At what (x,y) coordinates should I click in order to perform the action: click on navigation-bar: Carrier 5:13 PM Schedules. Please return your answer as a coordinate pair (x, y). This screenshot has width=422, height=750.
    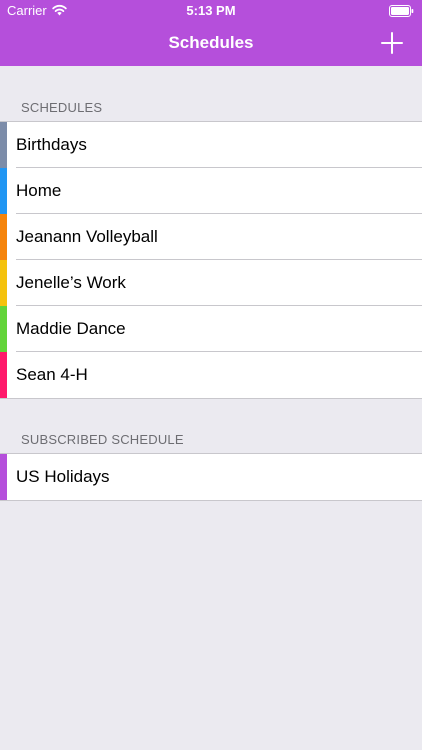
    Looking at the image, I should click on (211, 33).